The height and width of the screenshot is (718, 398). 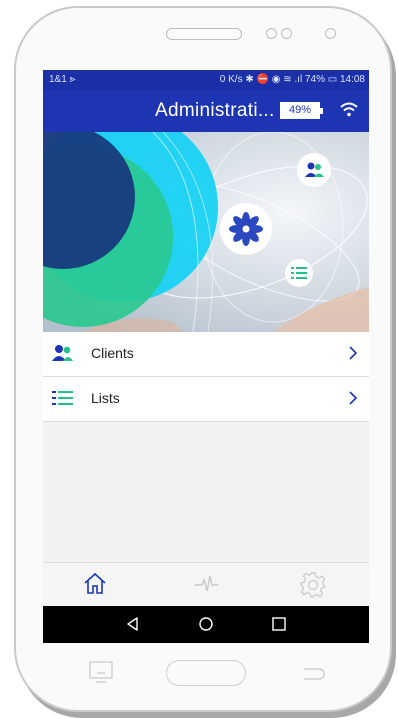 What do you see at coordinates (349, 109) in the screenshot?
I see `wifi-icon` at bounding box center [349, 109].